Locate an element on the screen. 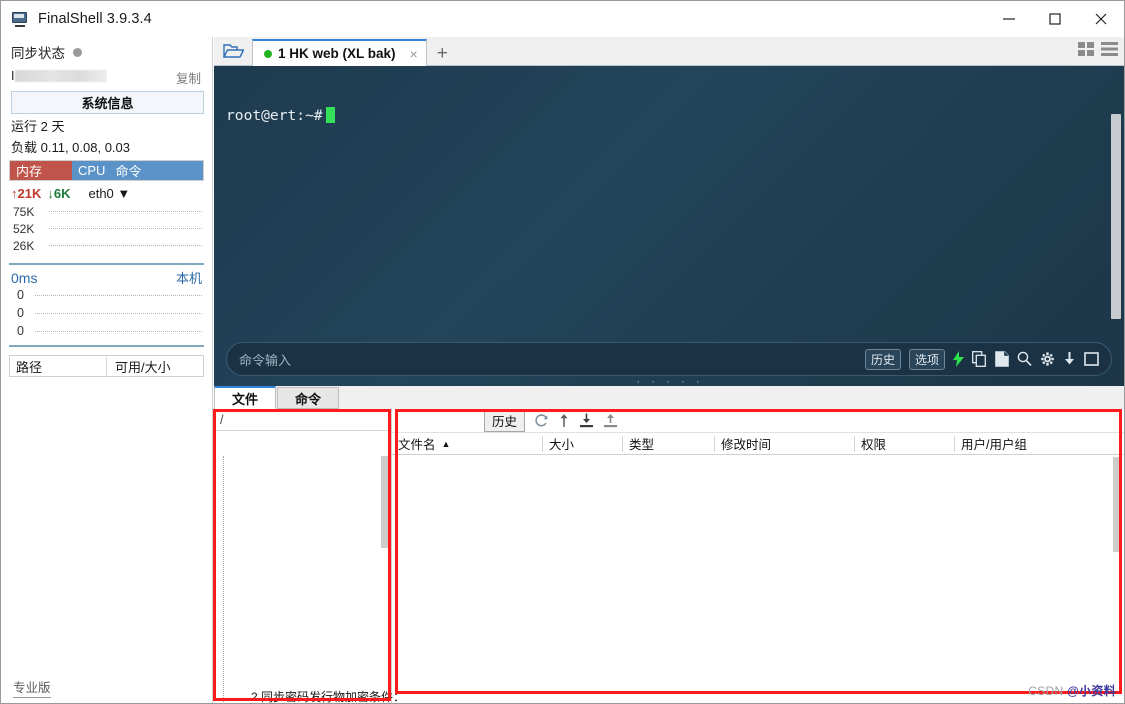 The height and width of the screenshot is (704, 1125). terminal-scrollbar is located at coordinates (1116, 216).